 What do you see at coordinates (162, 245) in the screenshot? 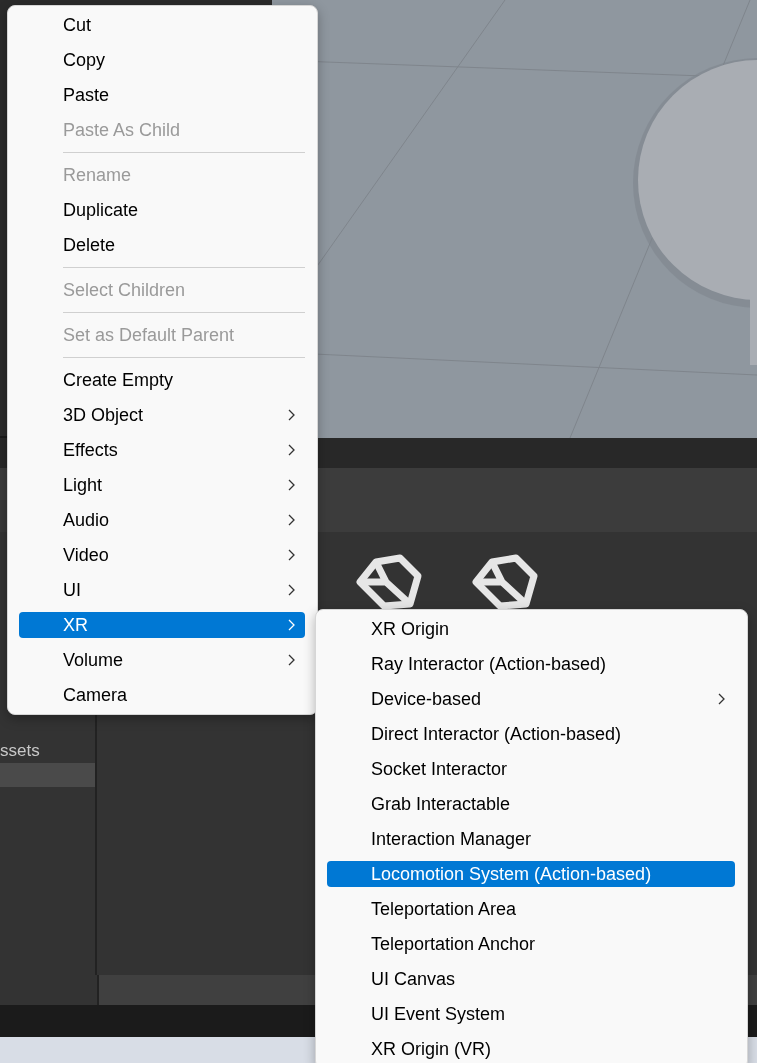
I see `menu-item: Delete` at bounding box center [162, 245].